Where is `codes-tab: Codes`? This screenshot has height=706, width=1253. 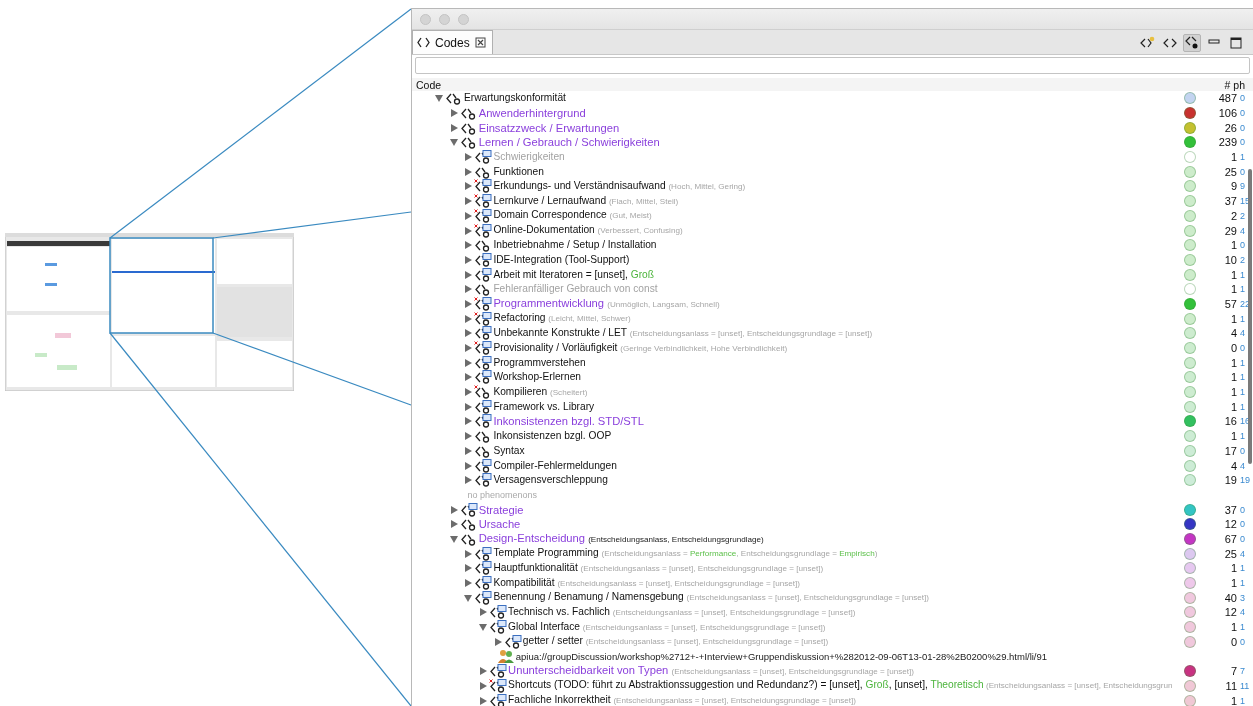
codes-tab: Codes is located at coordinates (452, 42).